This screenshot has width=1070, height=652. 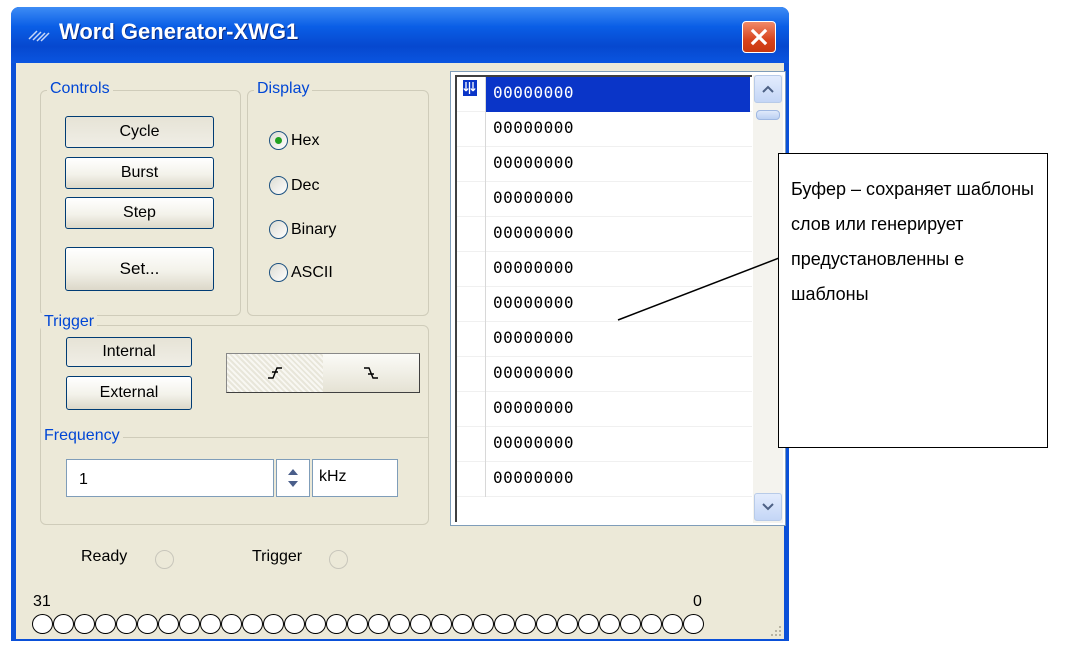 I want to click on trigger-external-button: External, so click(x=129, y=393).